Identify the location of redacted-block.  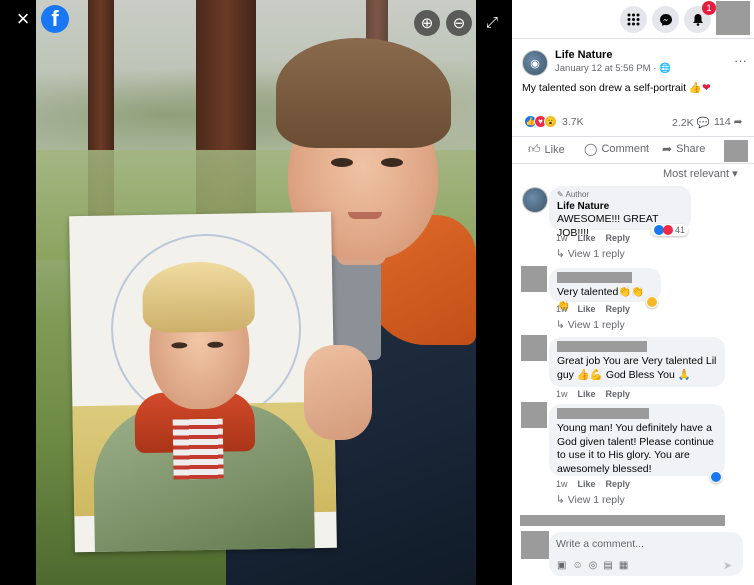
(736, 151).